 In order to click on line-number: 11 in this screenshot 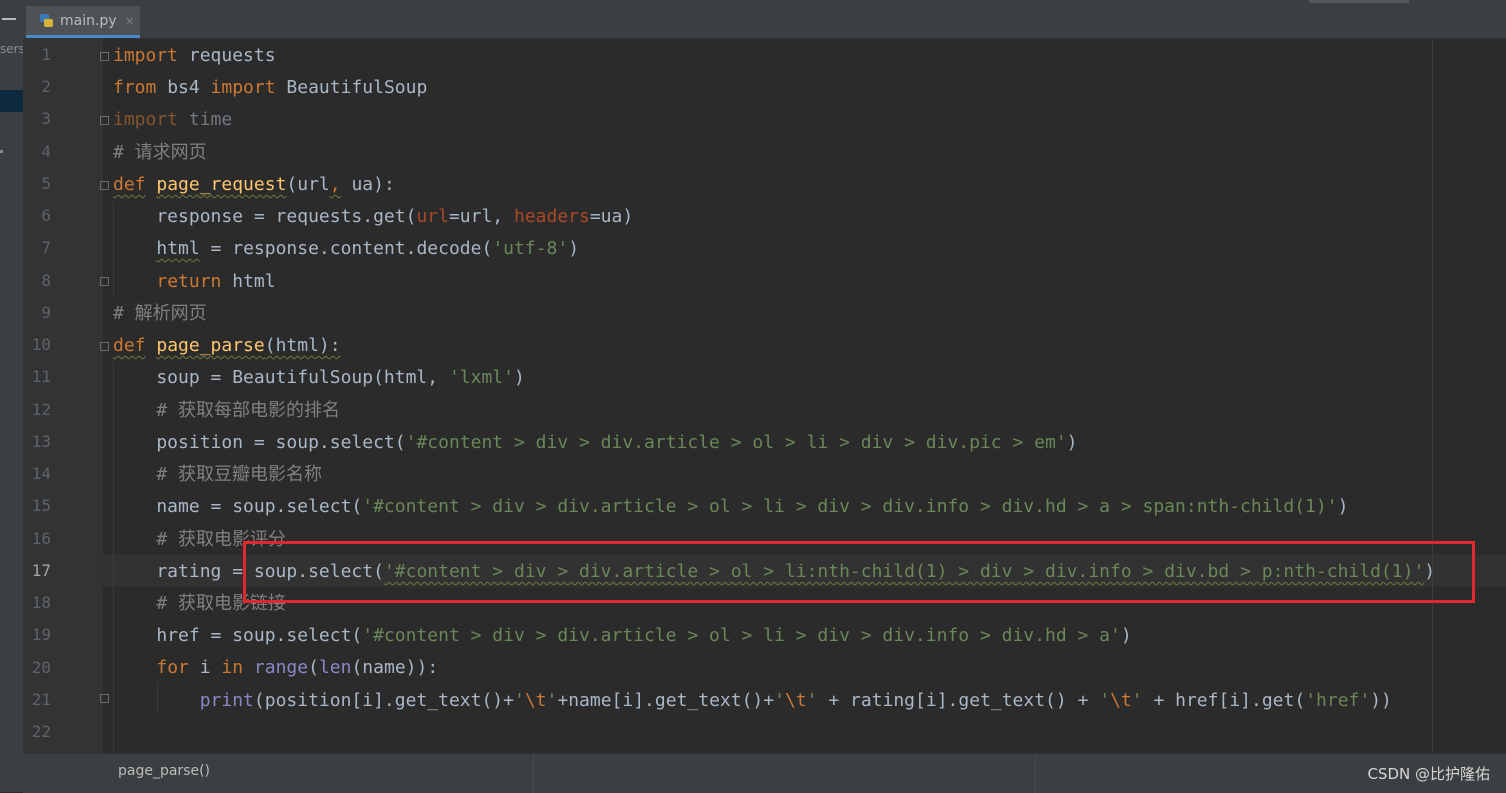, I will do `click(41, 376)`.